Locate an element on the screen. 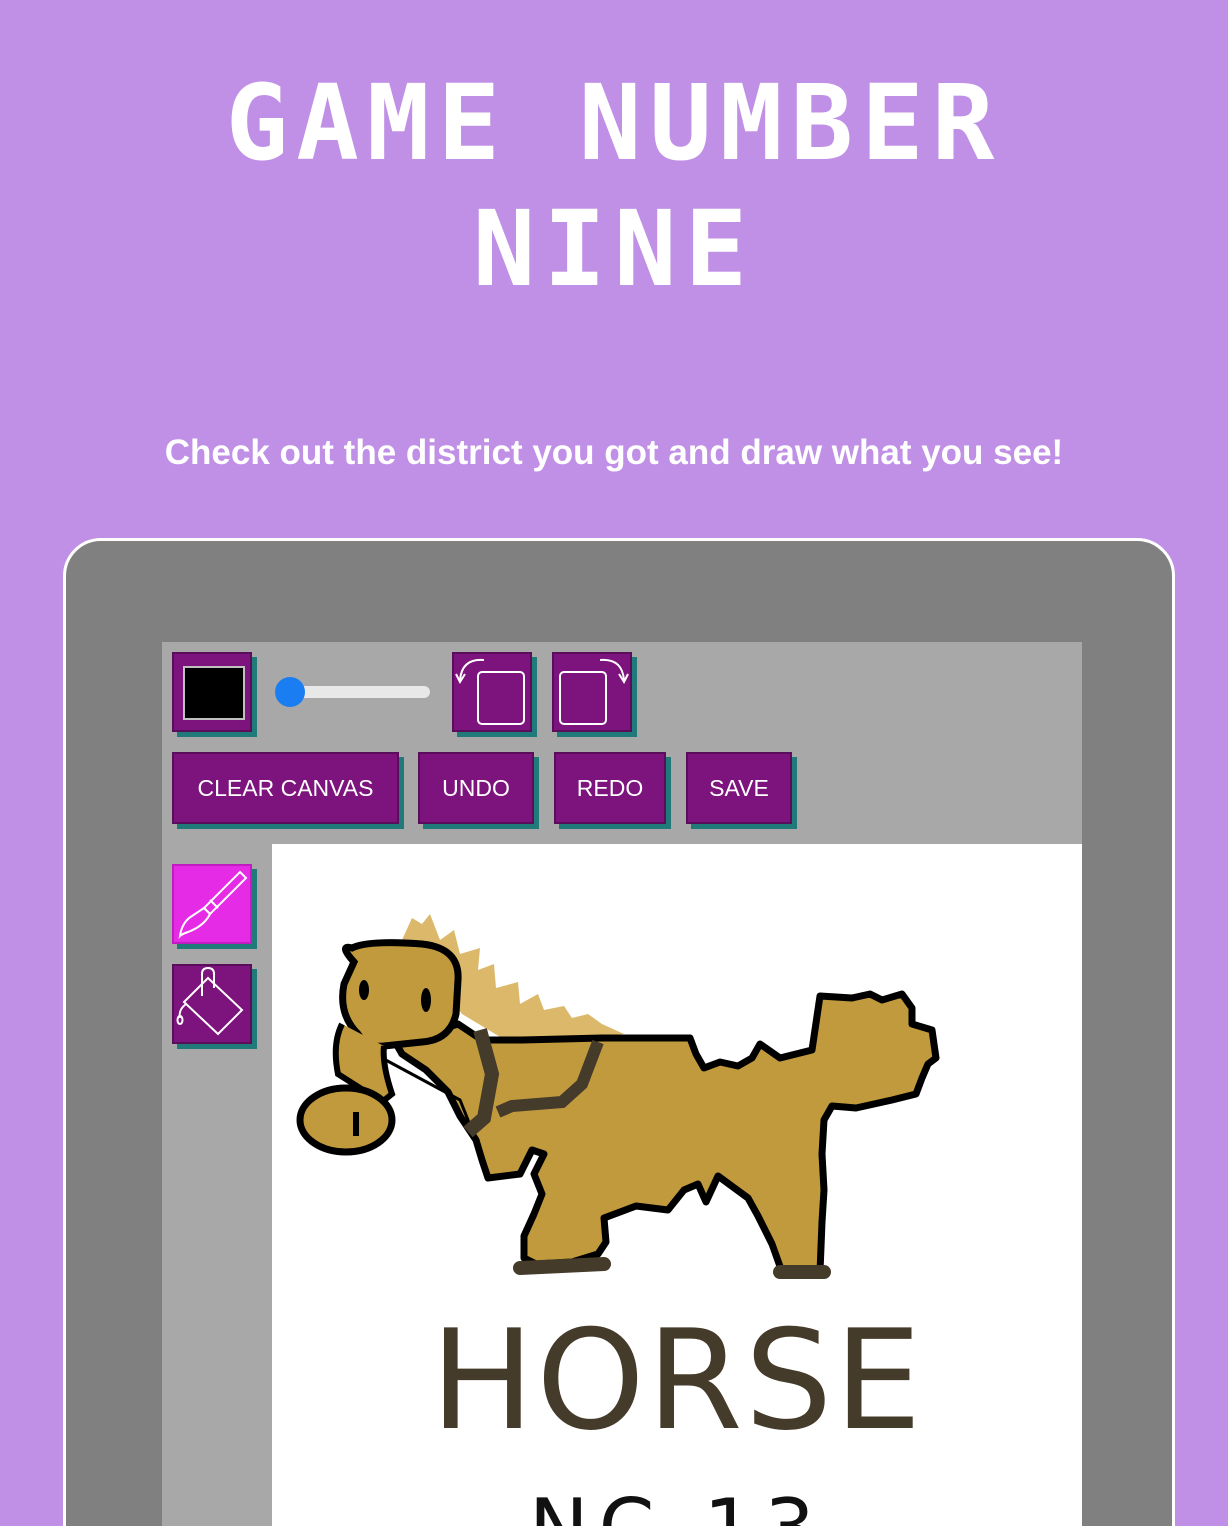 This screenshot has width=1228, height=1526. paintbrush-icon is located at coordinates (213, 904).